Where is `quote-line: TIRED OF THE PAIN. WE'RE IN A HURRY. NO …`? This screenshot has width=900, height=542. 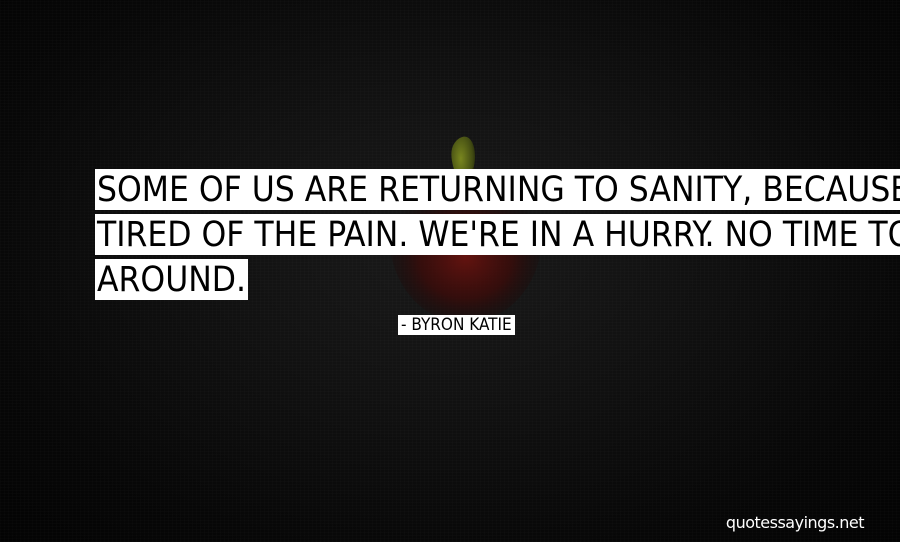
quote-line: TIRED OF THE PAIN. WE'RE IN A HURRY. NO … is located at coordinates (497, 235).